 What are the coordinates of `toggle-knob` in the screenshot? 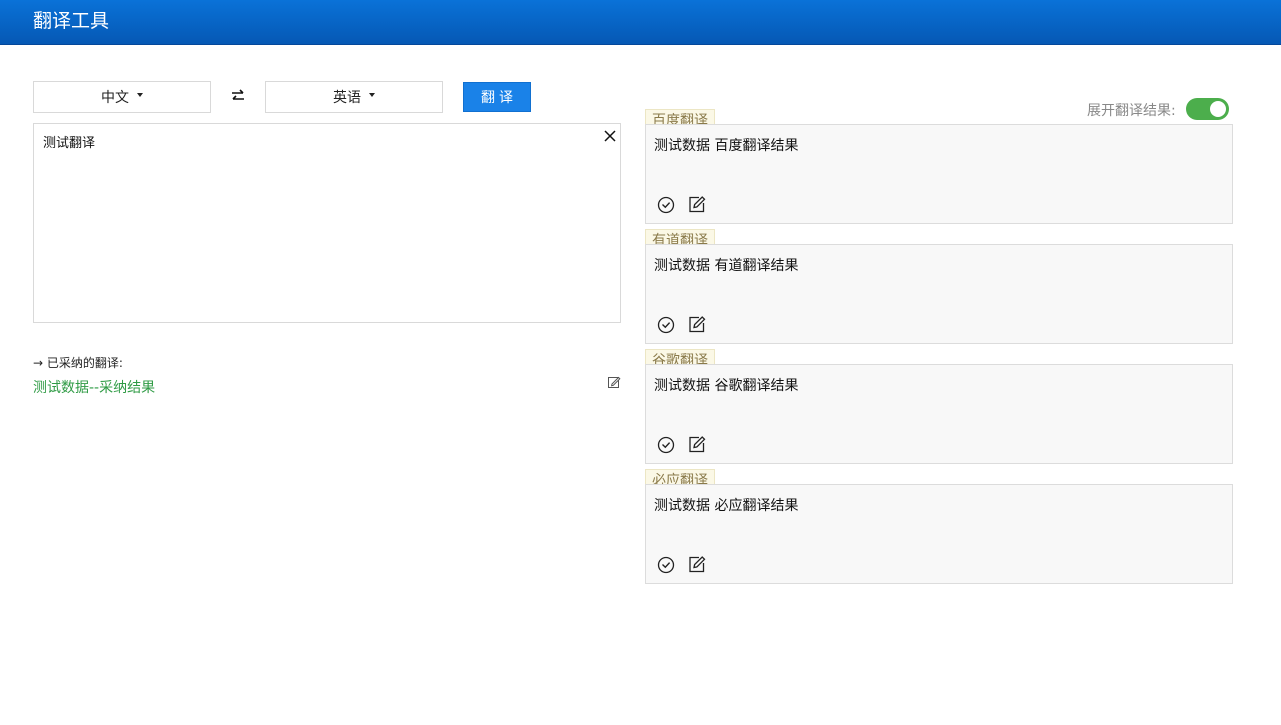 It's located at (1218, 109).